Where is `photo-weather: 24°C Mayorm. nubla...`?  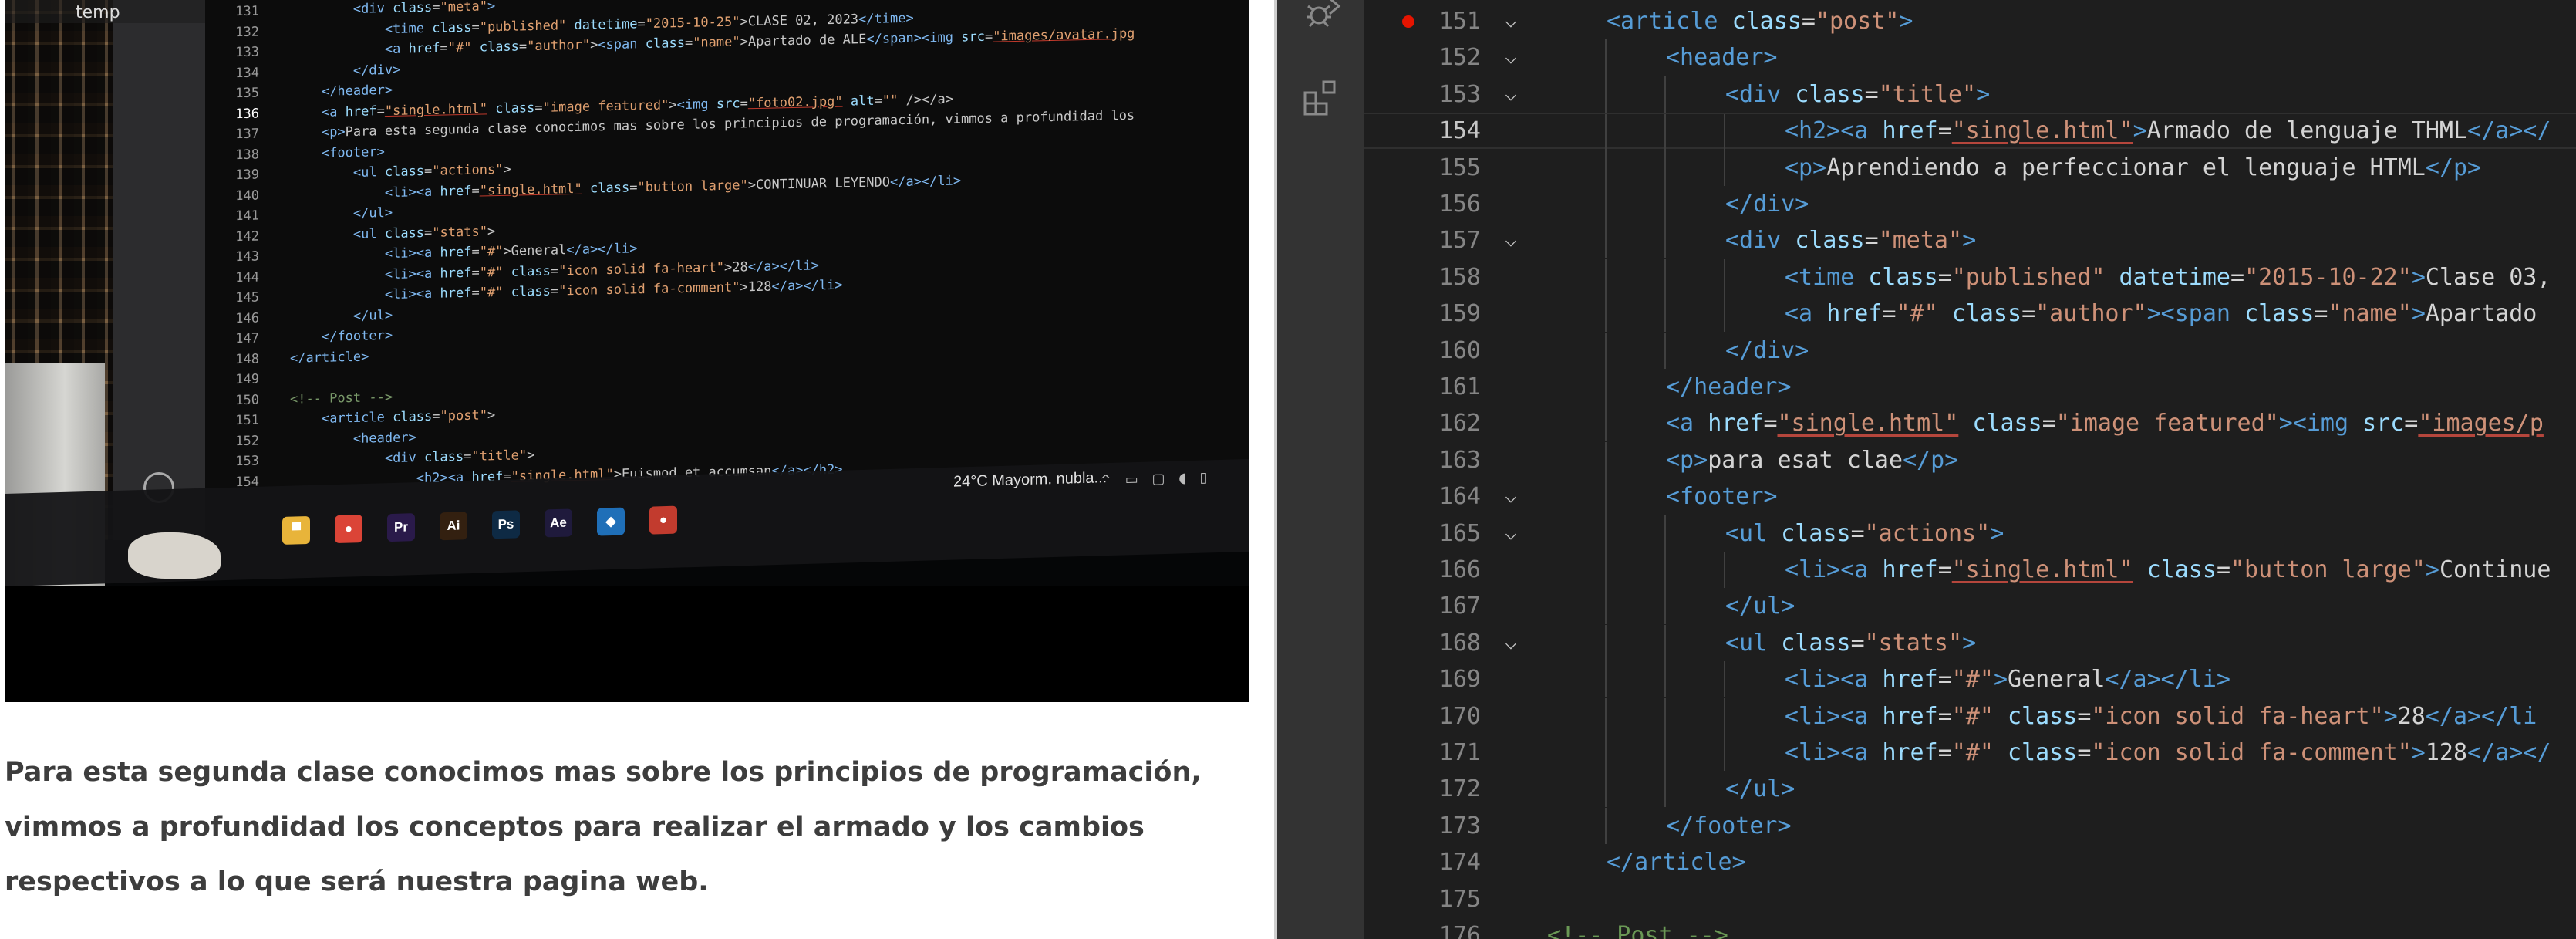
photo-weather: 24°C Mayorm. nubla... is located at coordinates (1030, 480).